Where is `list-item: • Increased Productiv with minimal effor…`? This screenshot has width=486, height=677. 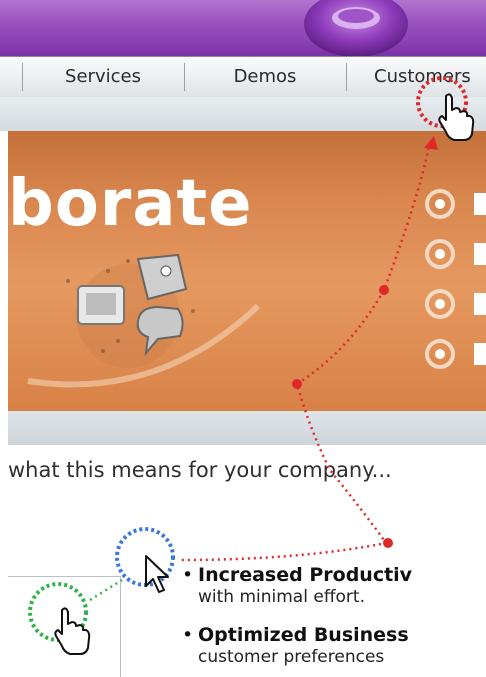
list-item: • Increased Productiv with minimal effor… is located at coordinates (297, 586).